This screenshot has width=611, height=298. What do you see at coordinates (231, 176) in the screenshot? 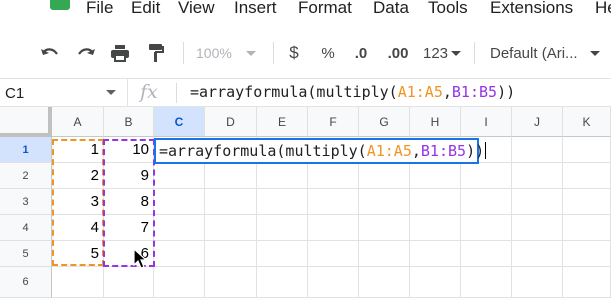
I see `cell-d2` at bounding box center [231, 176].